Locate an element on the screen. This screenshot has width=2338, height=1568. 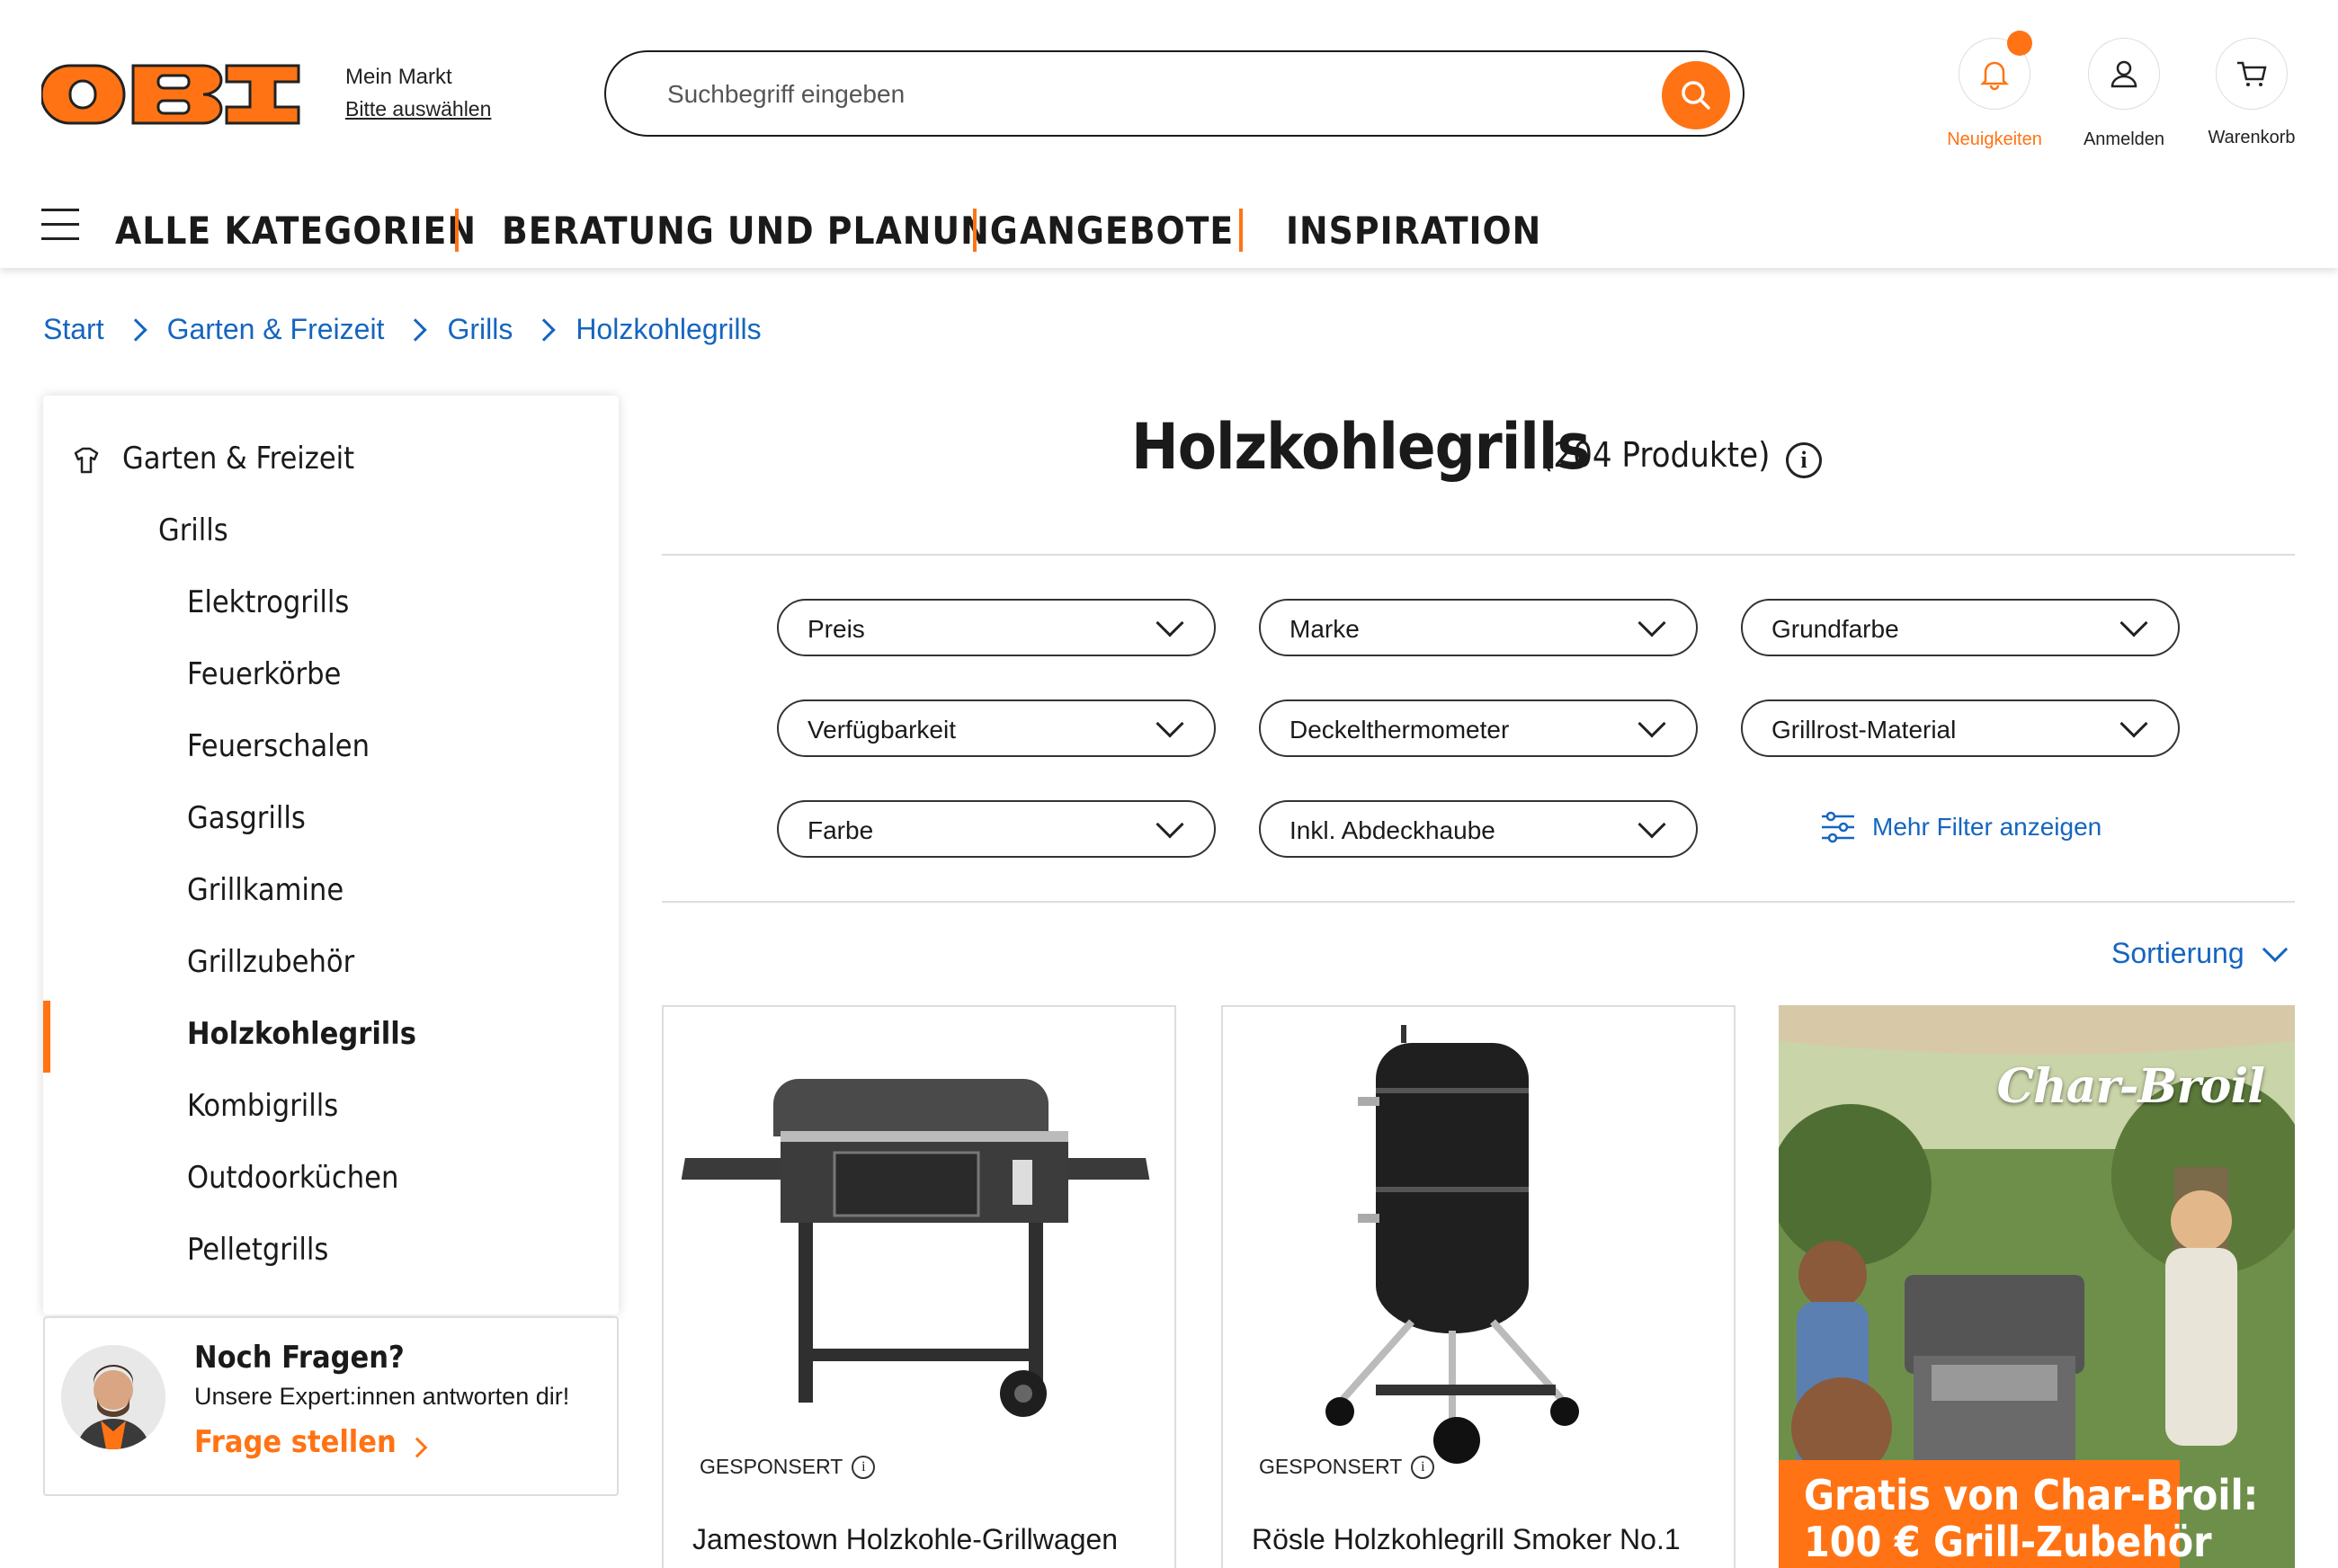
search-icon is located at coordinates (1696, 96).